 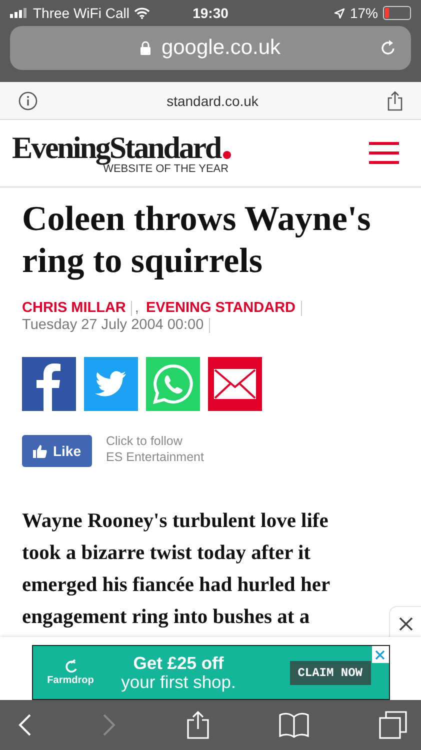 I want to click on menu-icon, so click(x=384, y=153).